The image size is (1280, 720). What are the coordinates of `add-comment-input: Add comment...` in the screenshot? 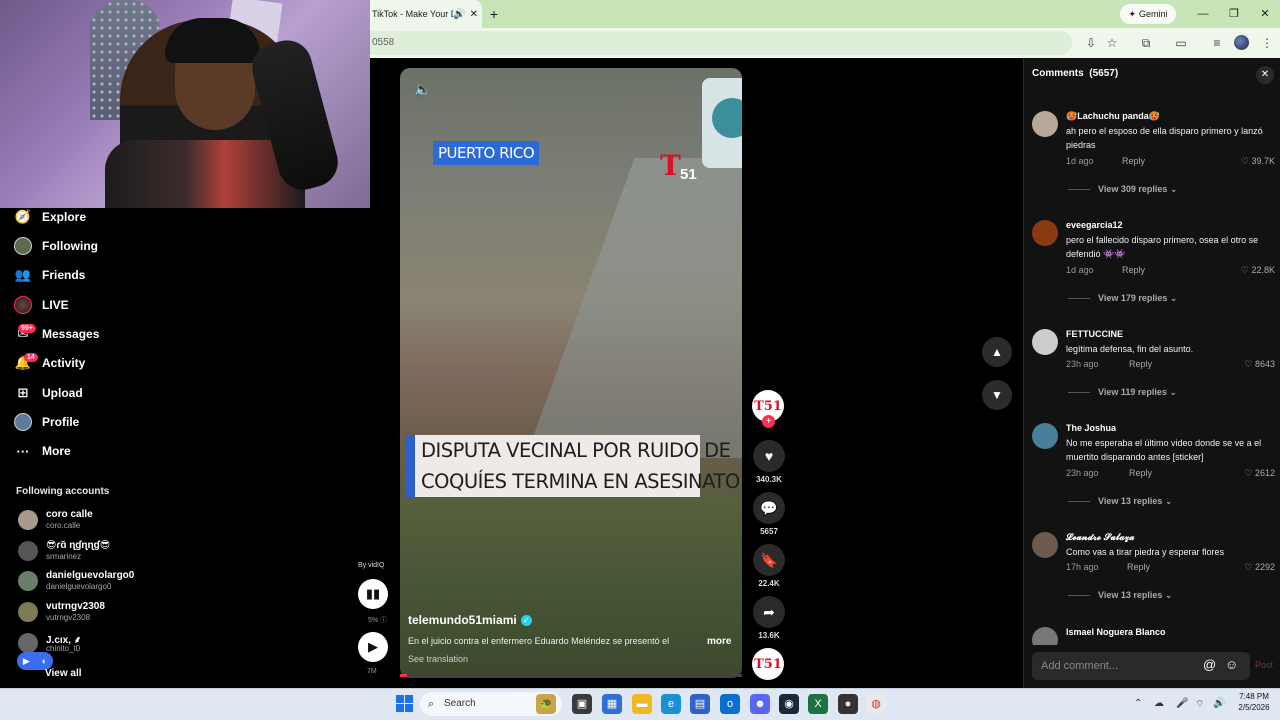 It's located at (1141, 666).